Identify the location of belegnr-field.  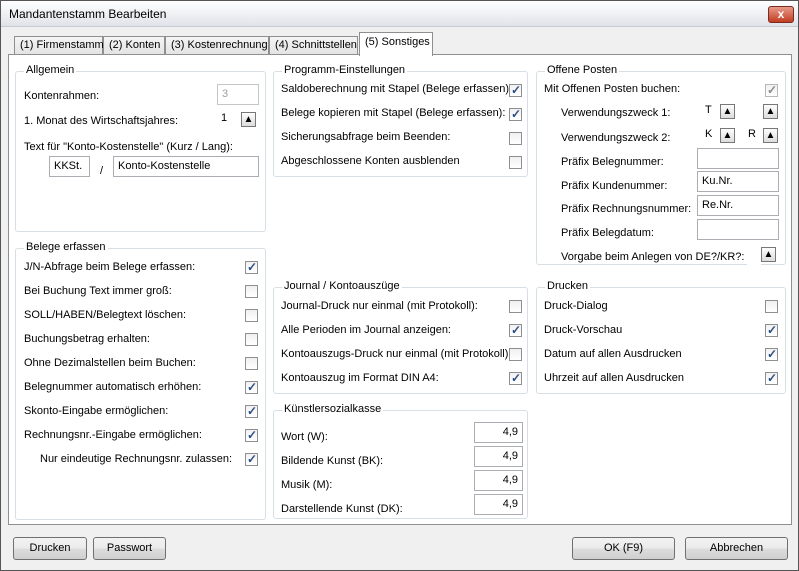
(738, 158).